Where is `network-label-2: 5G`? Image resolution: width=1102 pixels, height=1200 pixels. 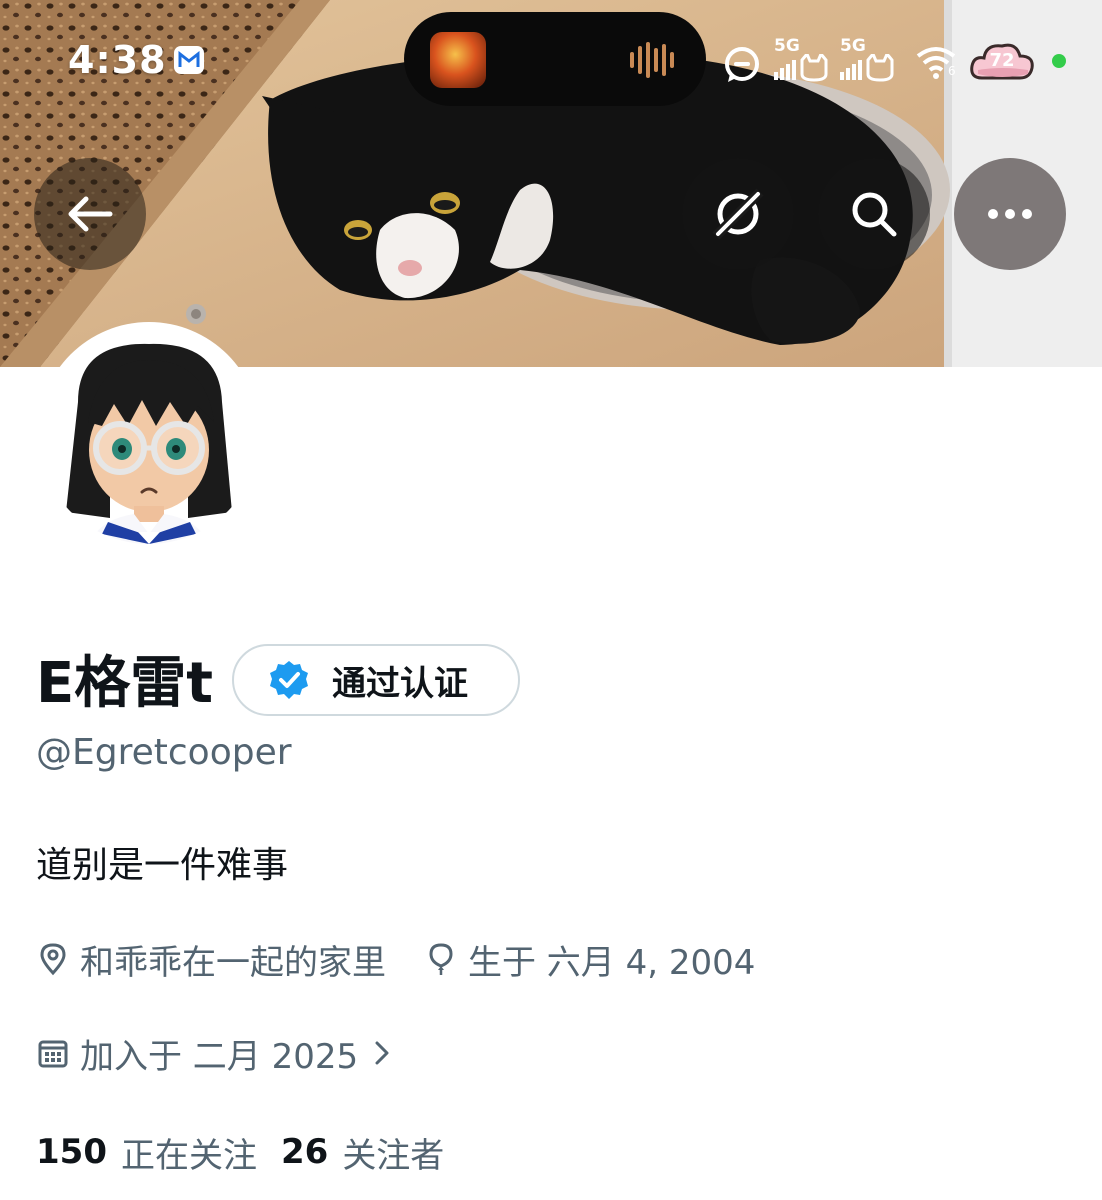 network-label-2: 5G is located at coordinates (853, 46).